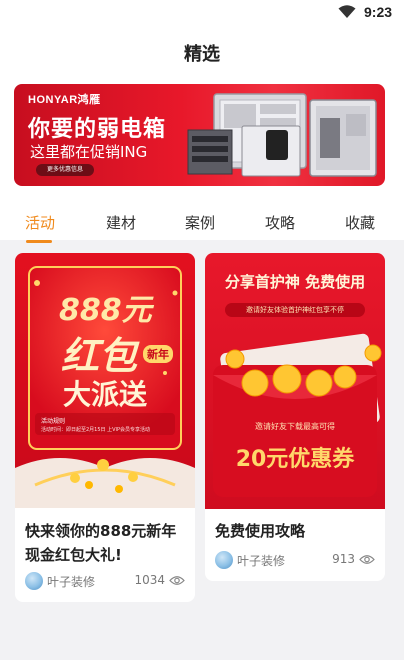 This screenshot has width=404, height=660. Describe the element at coordinates (295, 426) in the screenshot. I see `poster-invite: 邀请好友下载最高可得` at that location.